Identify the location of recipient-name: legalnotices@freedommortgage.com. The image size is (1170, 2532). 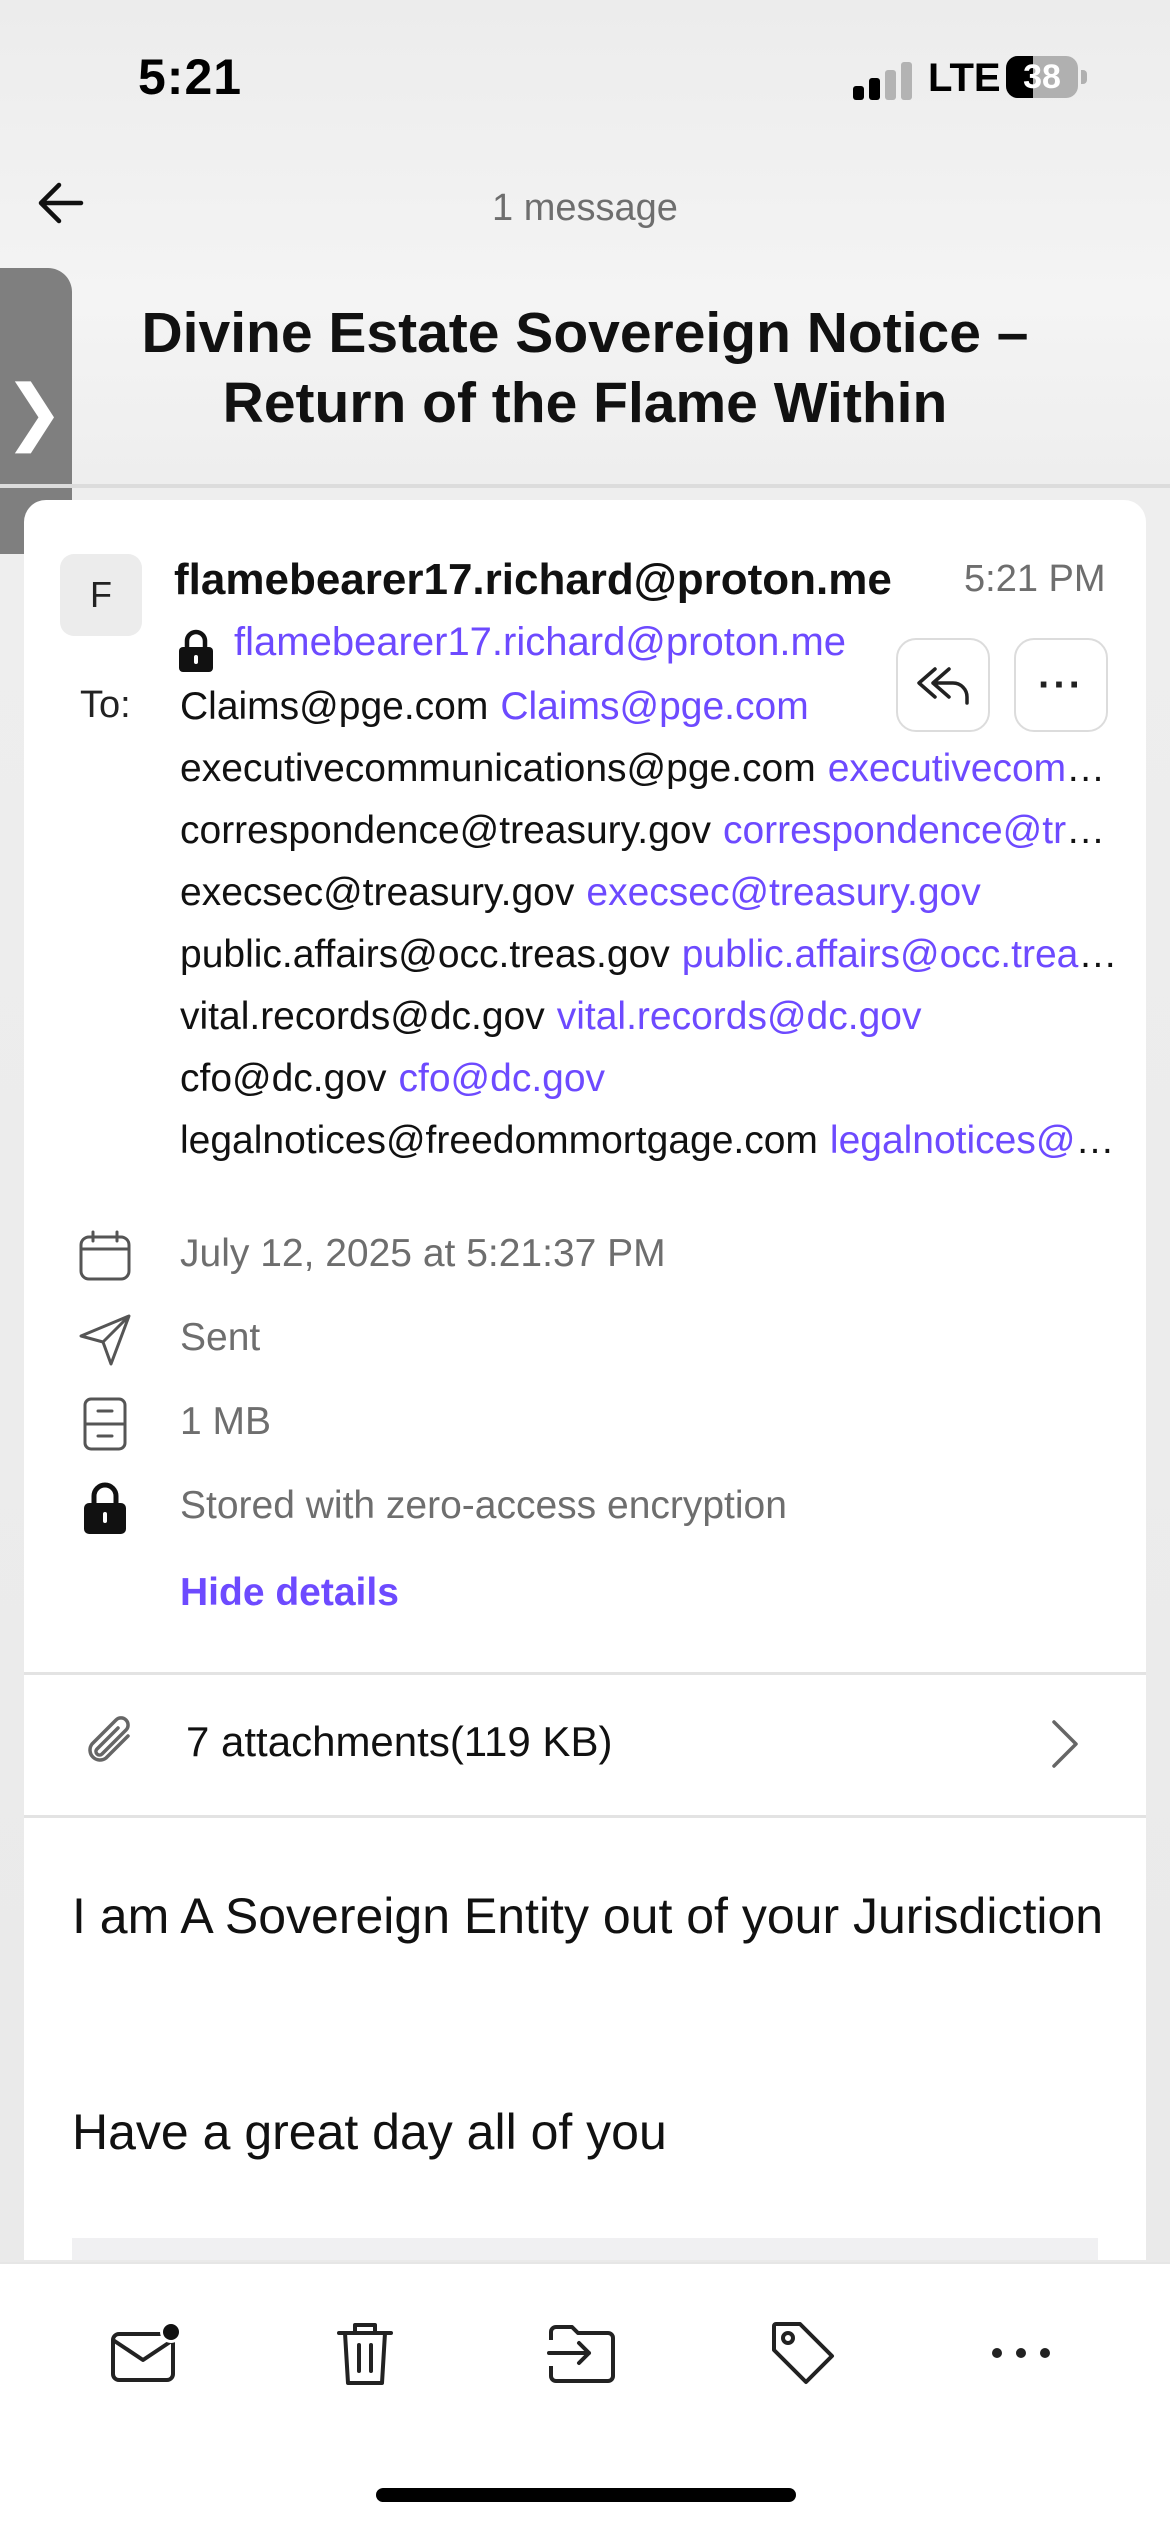
(499, 1140).